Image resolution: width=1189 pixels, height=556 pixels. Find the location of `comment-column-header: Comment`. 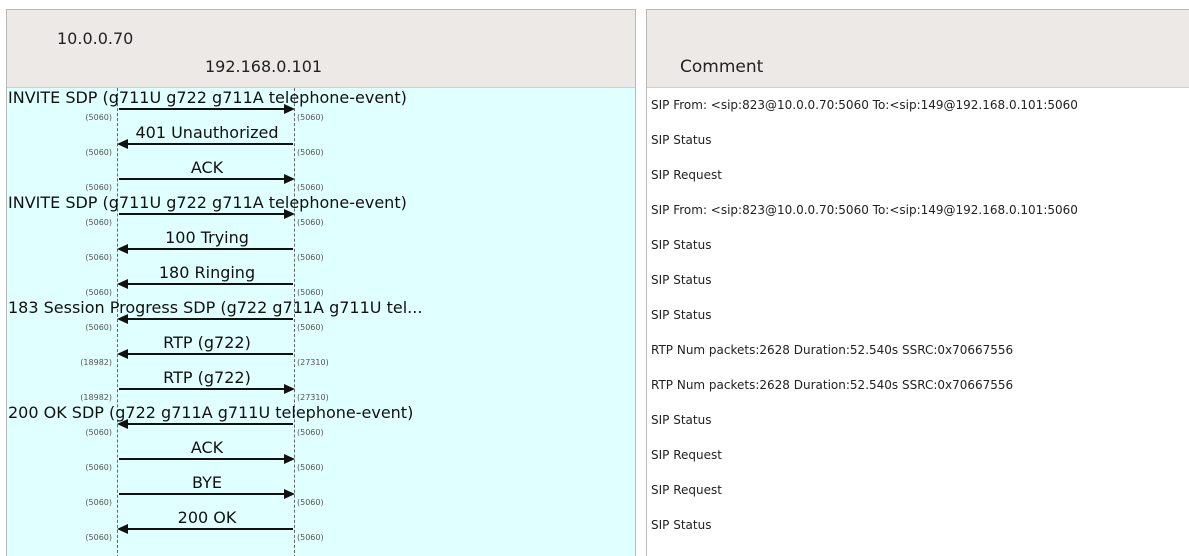

comment-column-header: Comment is located at coordinates (918, 49).